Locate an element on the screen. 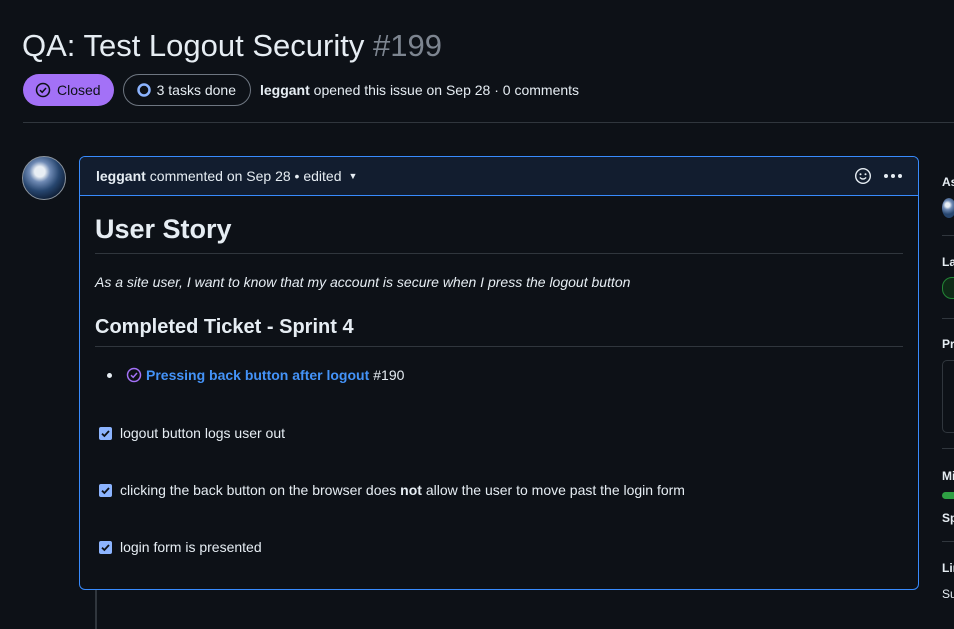 This screenshot has width=954, height=629. user-story-heading: User Story is located at coordinates (499, 225).